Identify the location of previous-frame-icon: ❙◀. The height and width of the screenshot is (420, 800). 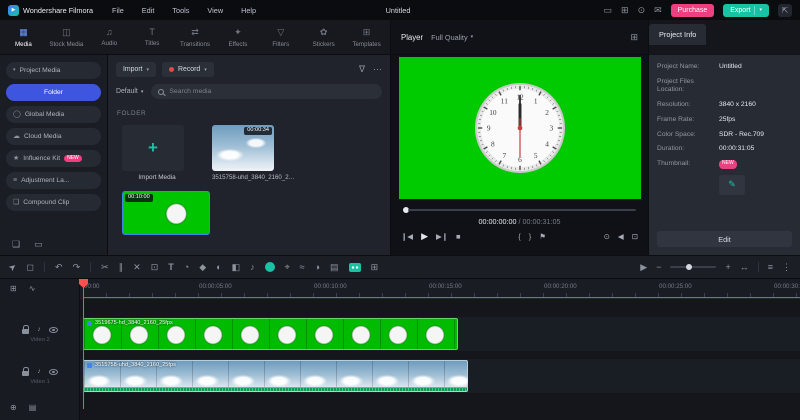
(407, 236).